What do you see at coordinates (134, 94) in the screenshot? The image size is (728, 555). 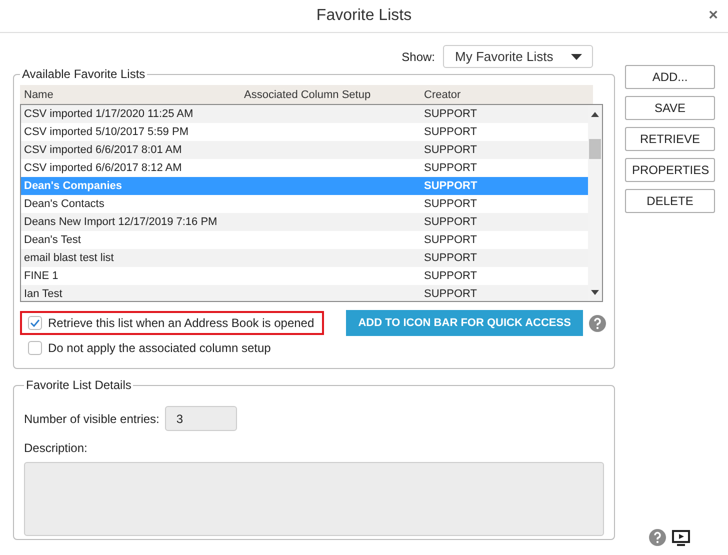 I see `column-header: Name` at bounding box center [134, 94].